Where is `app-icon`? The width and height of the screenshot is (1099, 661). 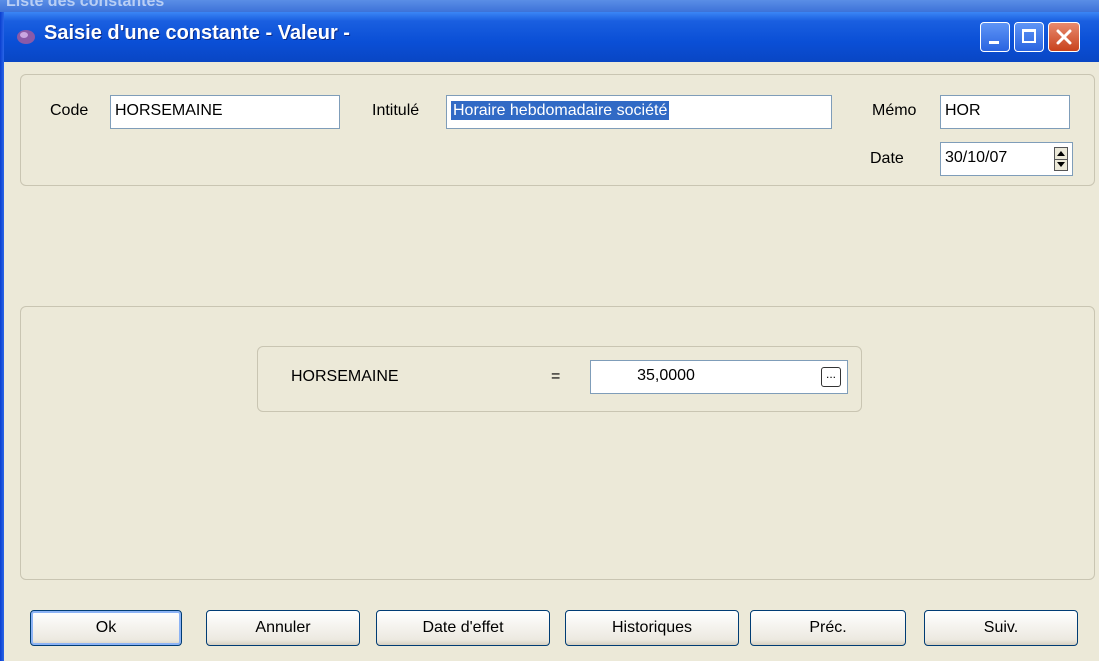
app-icon is located at coordinates (26, 37).